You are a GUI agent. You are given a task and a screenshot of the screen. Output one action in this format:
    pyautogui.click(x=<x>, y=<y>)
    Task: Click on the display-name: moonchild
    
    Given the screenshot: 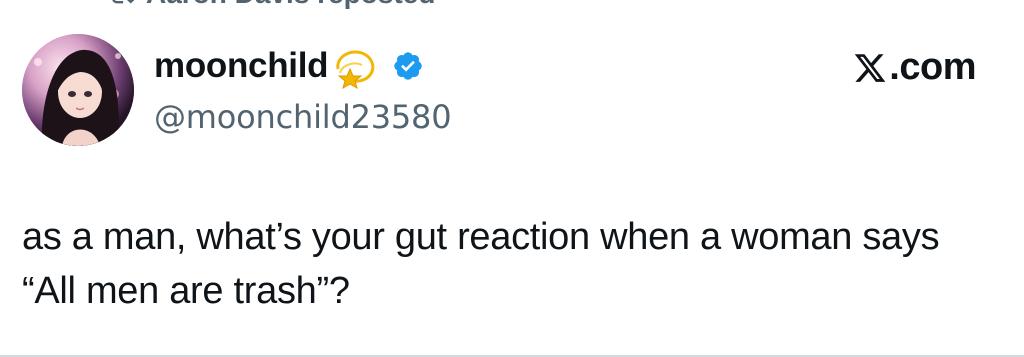 What is the action you would take?
    pyautogui.click(x=241, y=66)
    